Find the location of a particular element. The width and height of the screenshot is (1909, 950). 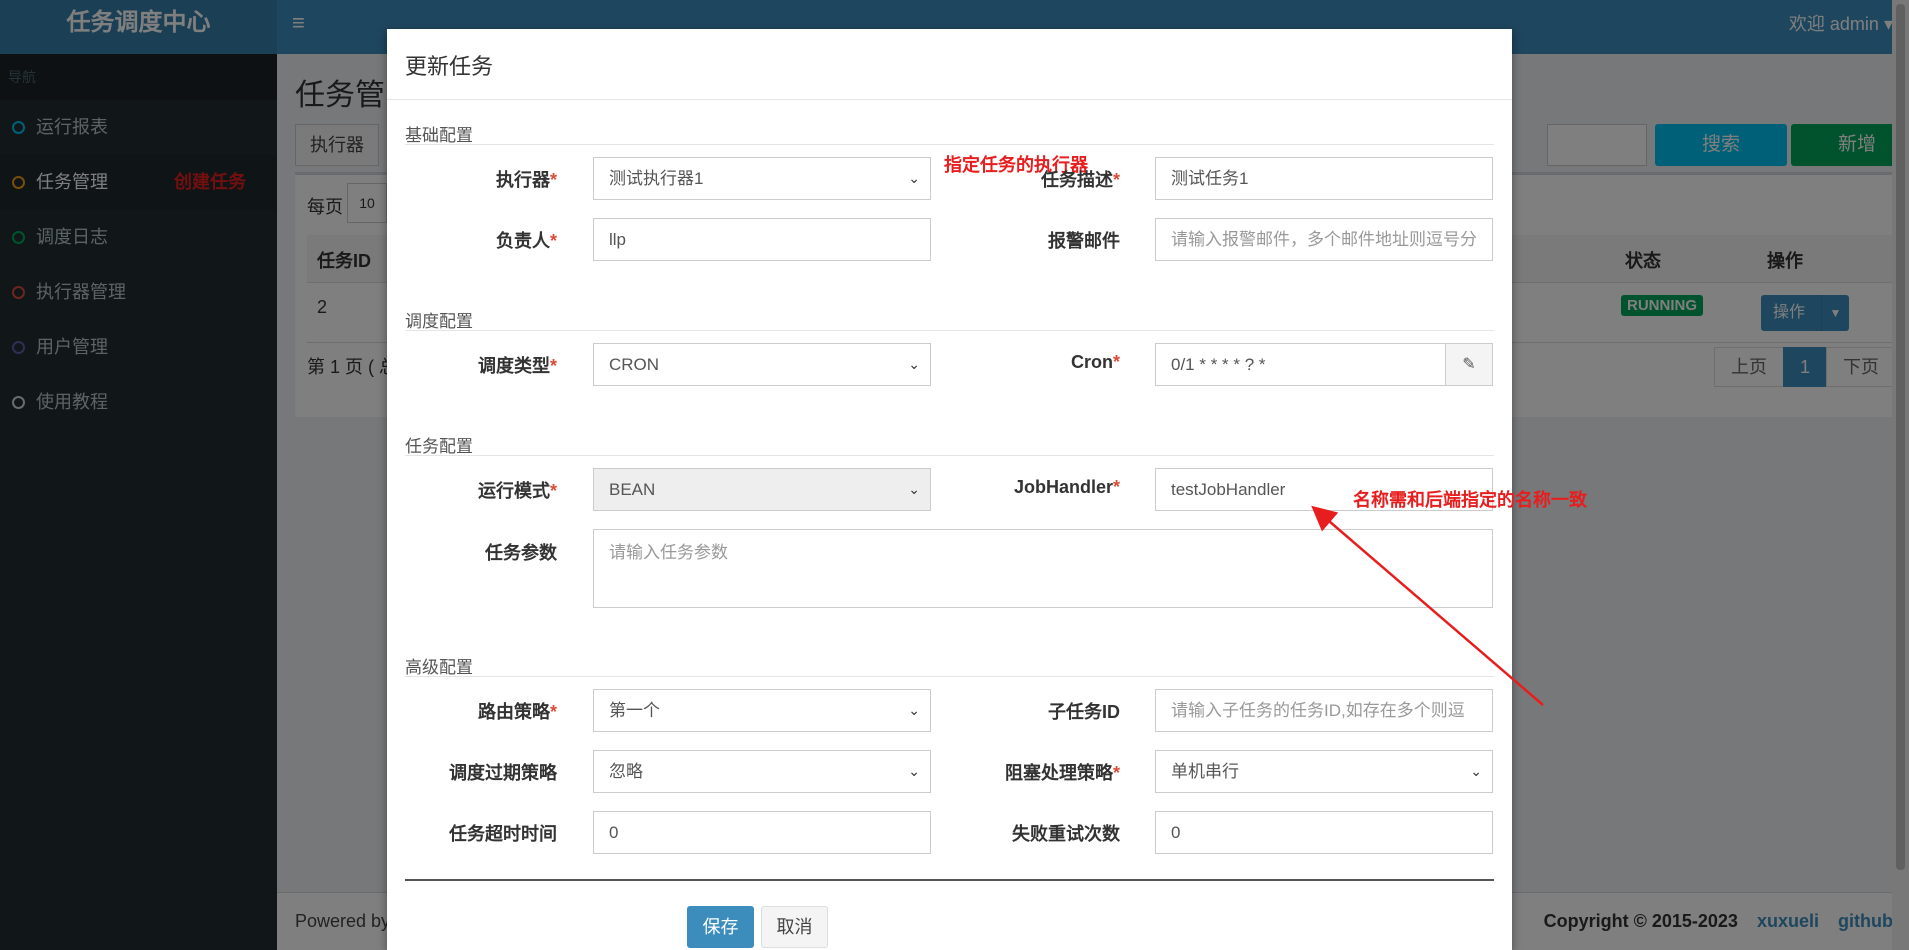

route-strategy-select: 第一个 ⌄ is located at coordinates (762, 710).